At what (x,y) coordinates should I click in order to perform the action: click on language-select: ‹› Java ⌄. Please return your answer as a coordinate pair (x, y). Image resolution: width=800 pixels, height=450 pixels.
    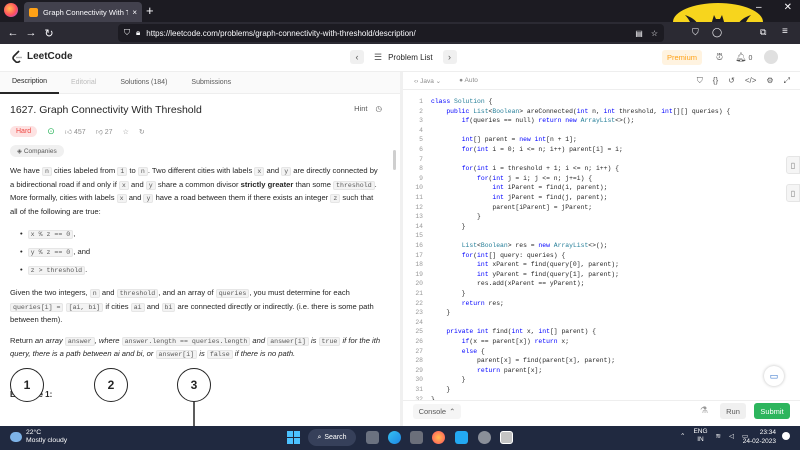
    Looking at the image, I should click on (427, 81).